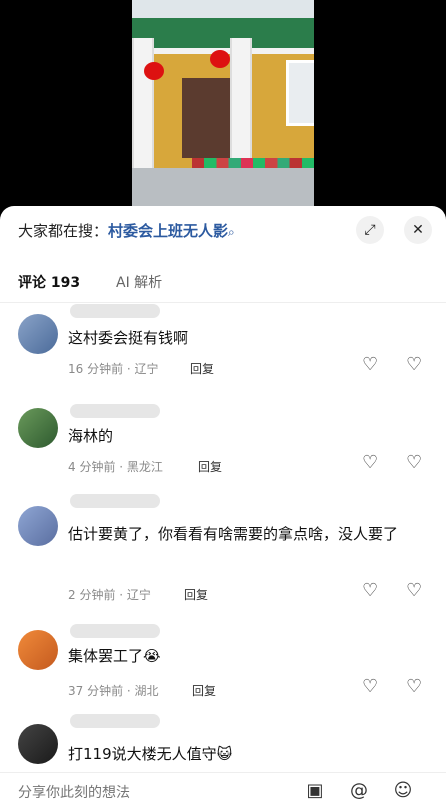 The image size is (446, 800). I want to click on building, so click(223, 106).